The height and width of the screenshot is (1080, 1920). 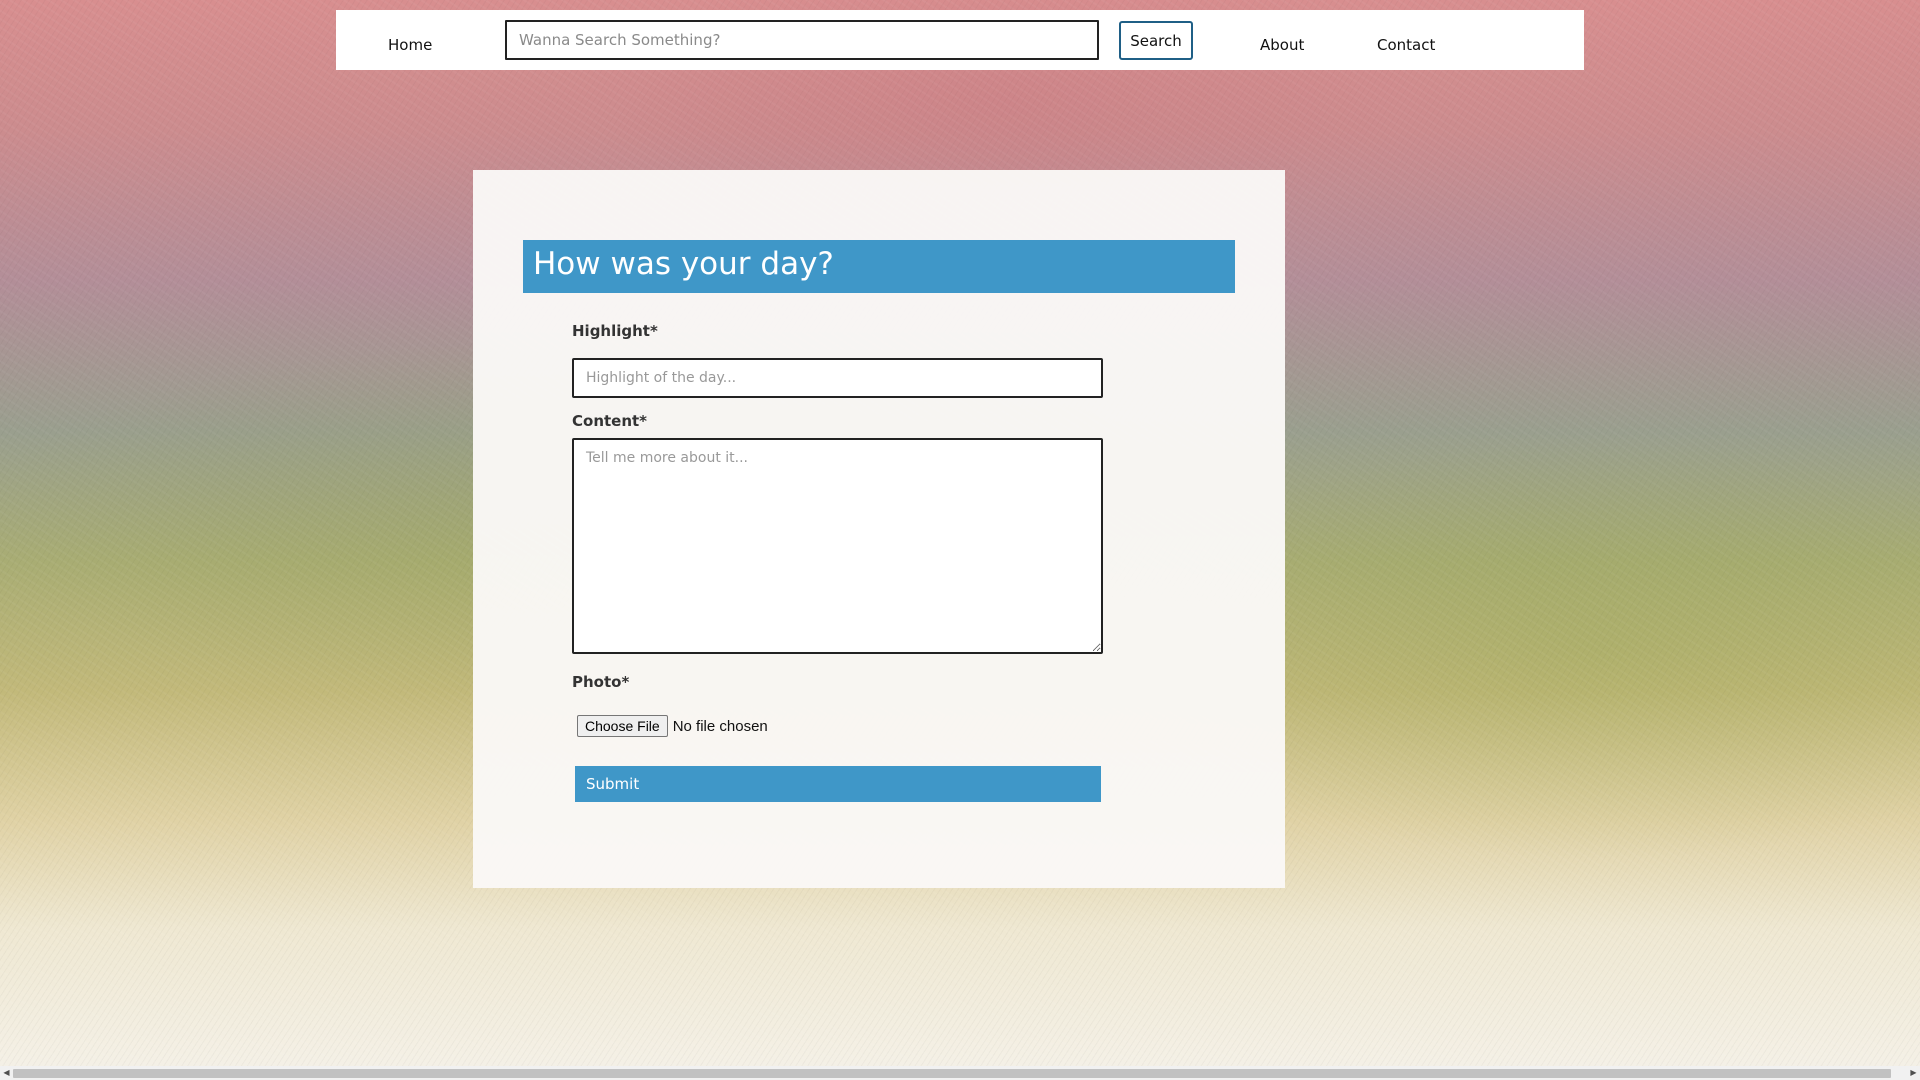 What do you see at coordinates (1913, 1073) in the screenshot?
I see `arrow-right-icon: ▶` at bounding box center [1913, 1073].